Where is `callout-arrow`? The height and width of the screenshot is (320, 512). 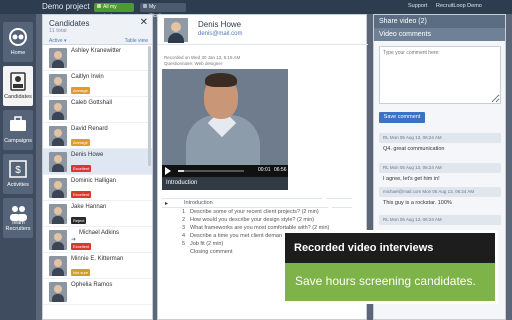 callout-arrow is located at coordinates (315, 206).